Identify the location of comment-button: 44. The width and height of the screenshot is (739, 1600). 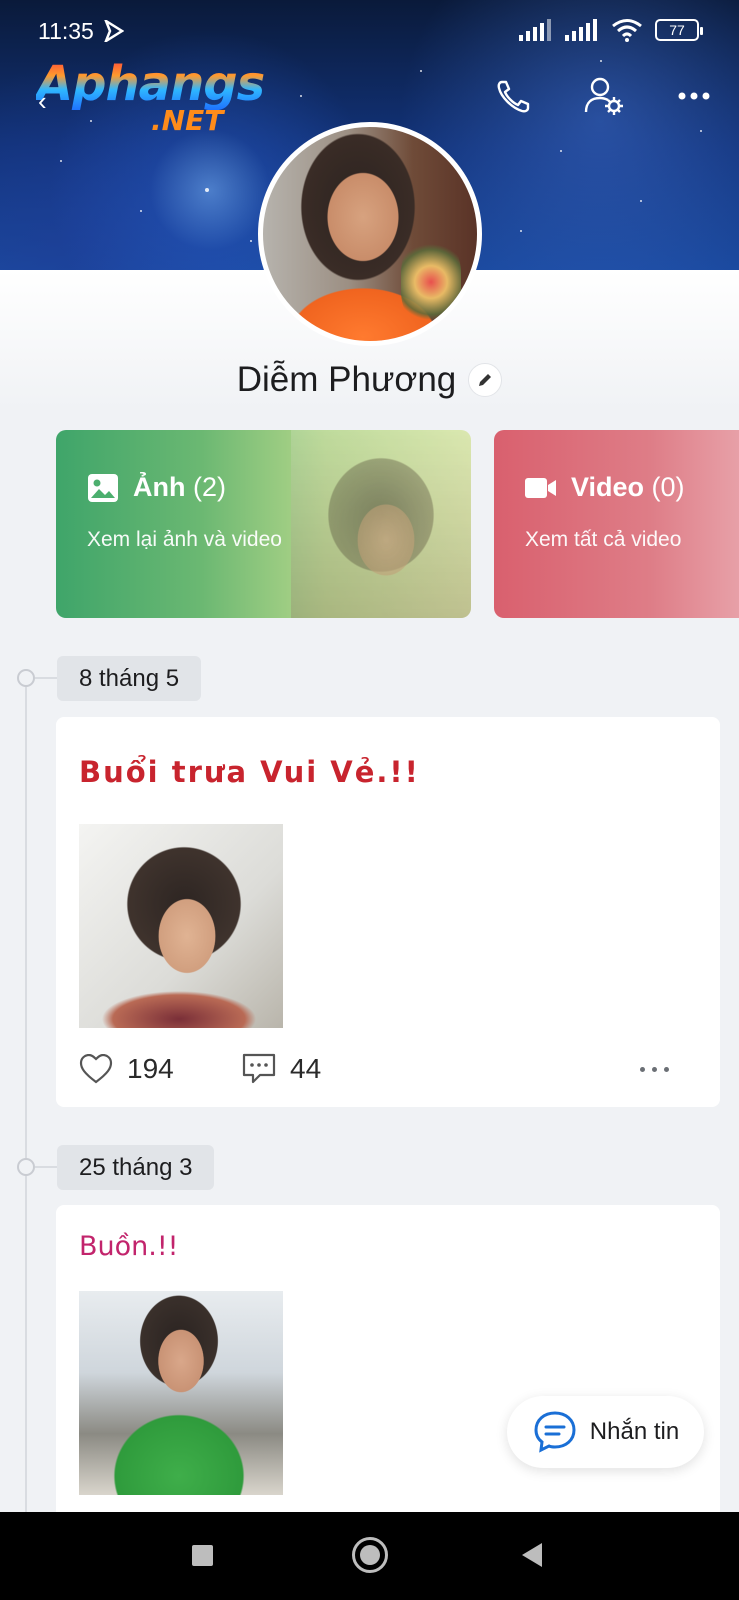
(281, 1069).